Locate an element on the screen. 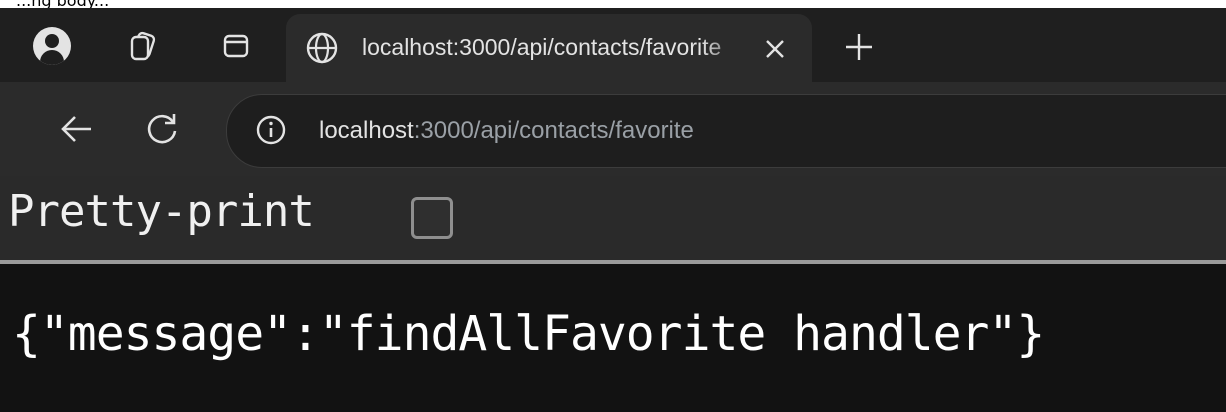 The width and height of the screenshot is (1226, 412). info-icon is located at coordinates (271, 130).